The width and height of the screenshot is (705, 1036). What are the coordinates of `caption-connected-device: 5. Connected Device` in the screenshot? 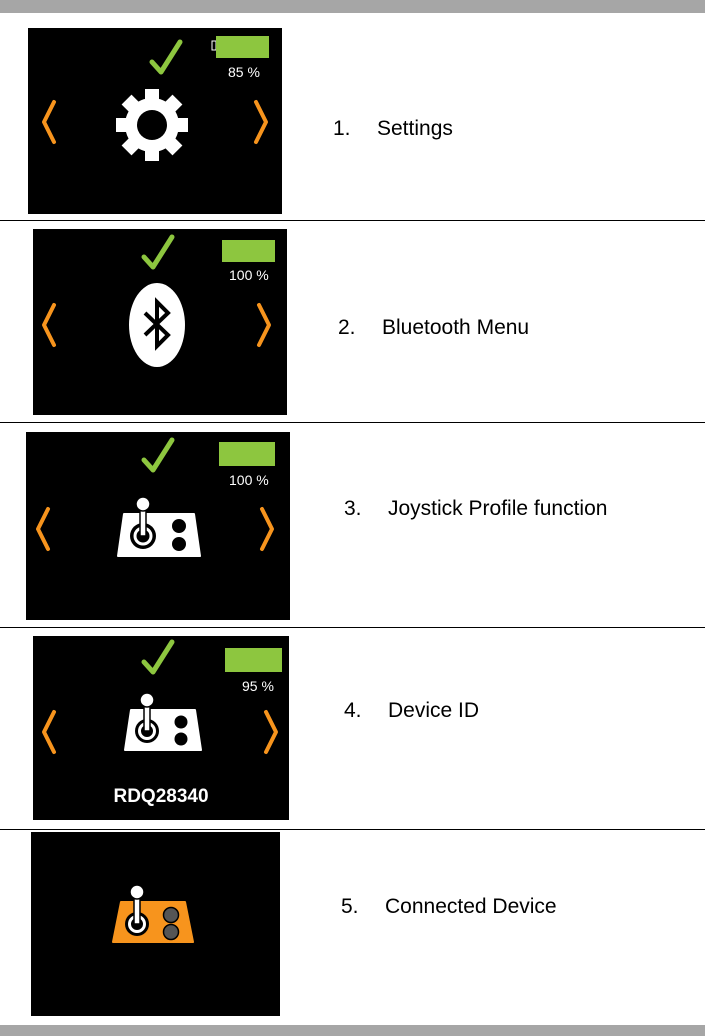 It's located at (449, 907).